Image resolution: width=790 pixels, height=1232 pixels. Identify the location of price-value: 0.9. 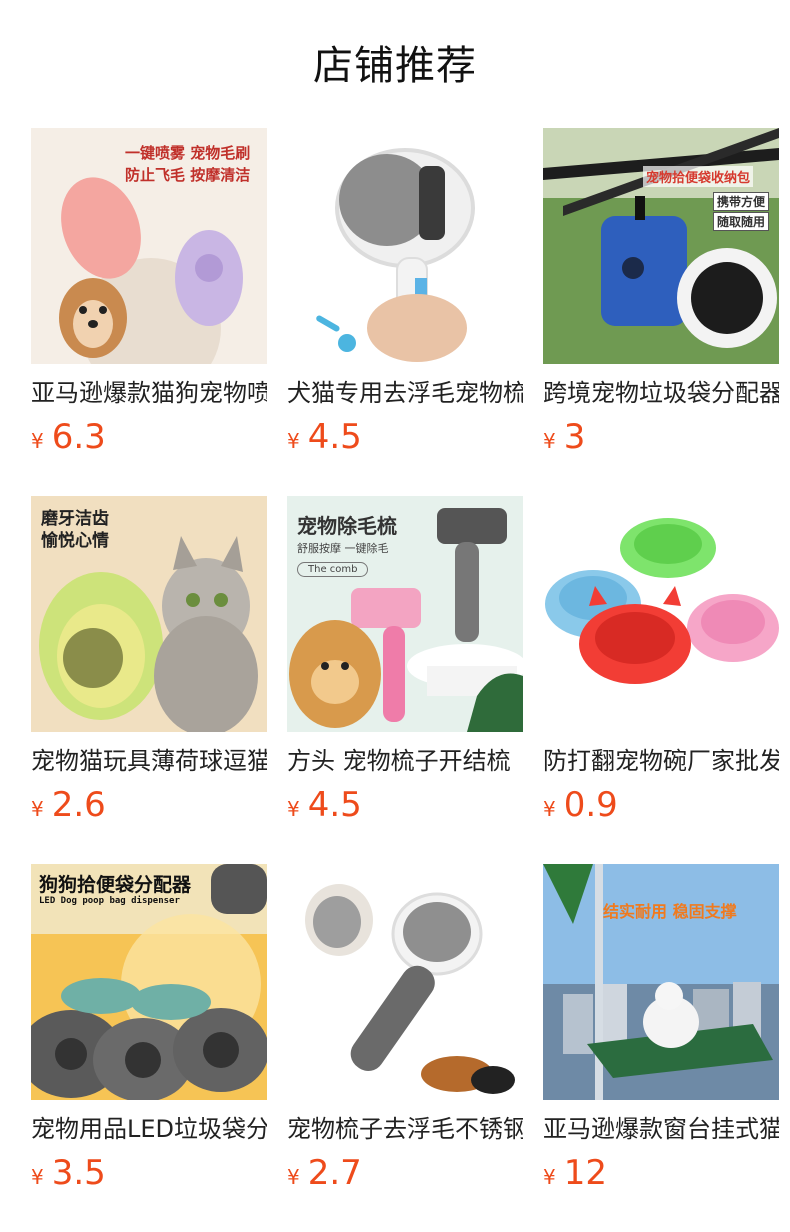
(590, 805).